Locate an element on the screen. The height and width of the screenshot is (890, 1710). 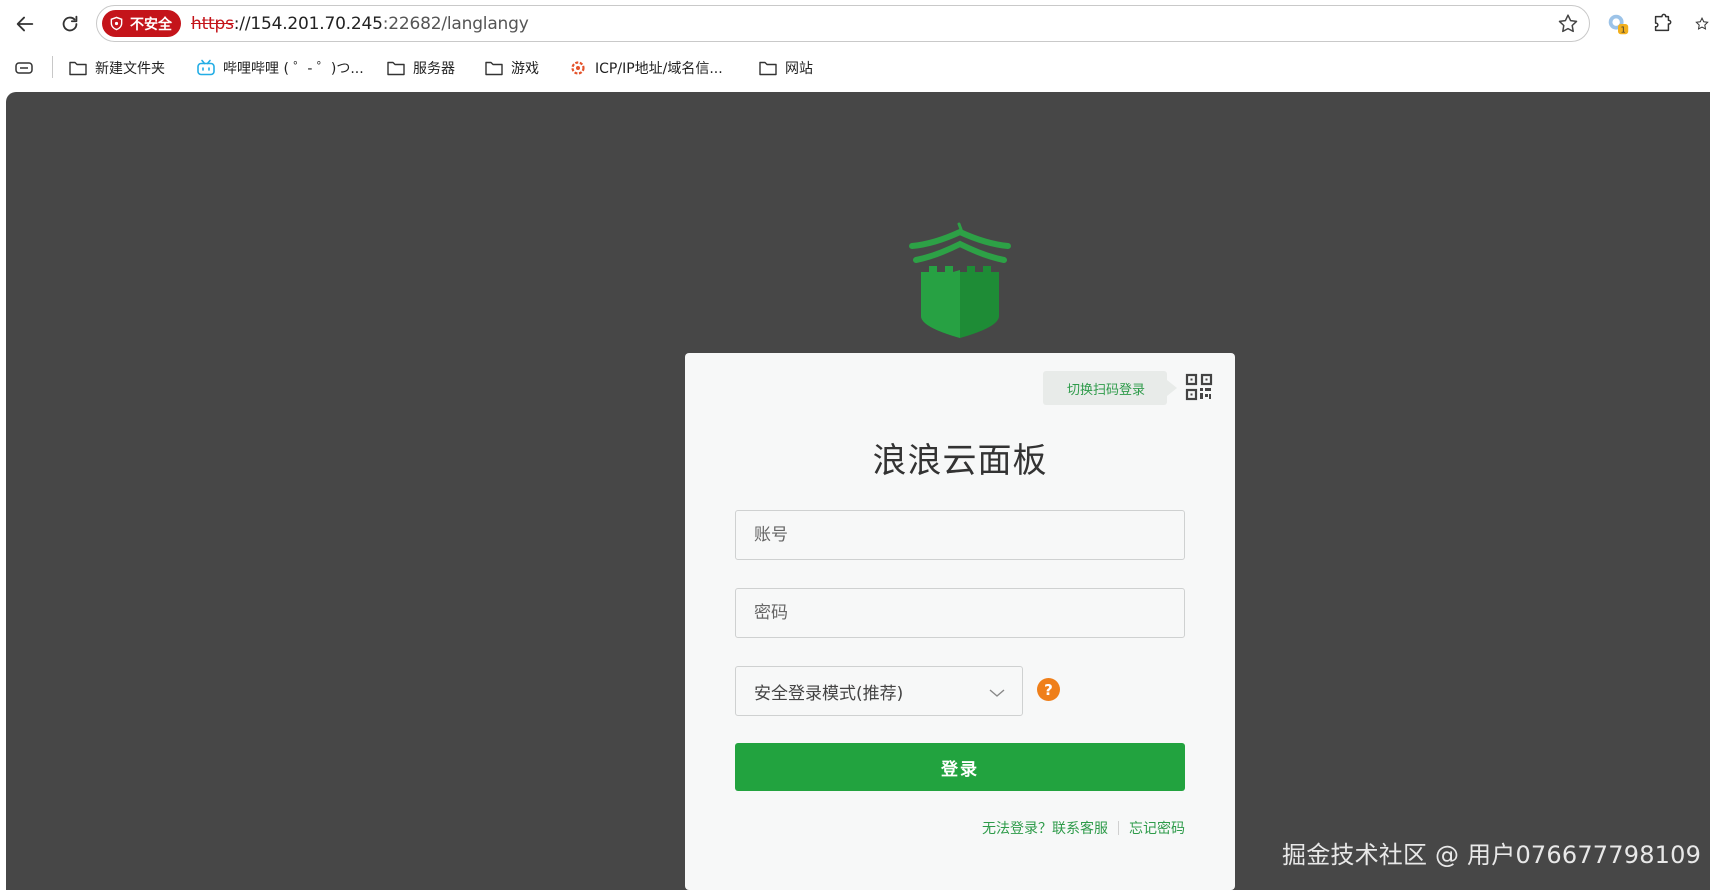
bookmark-item: 新建文件夹 is located at coordinates (116, 68).